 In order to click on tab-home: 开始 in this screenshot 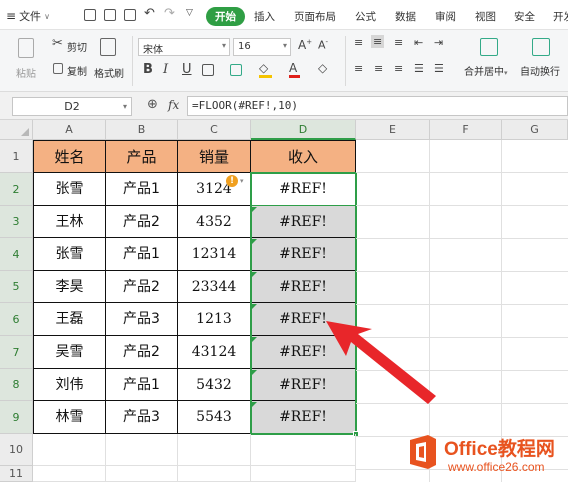, I will do `click(225, 16)`.